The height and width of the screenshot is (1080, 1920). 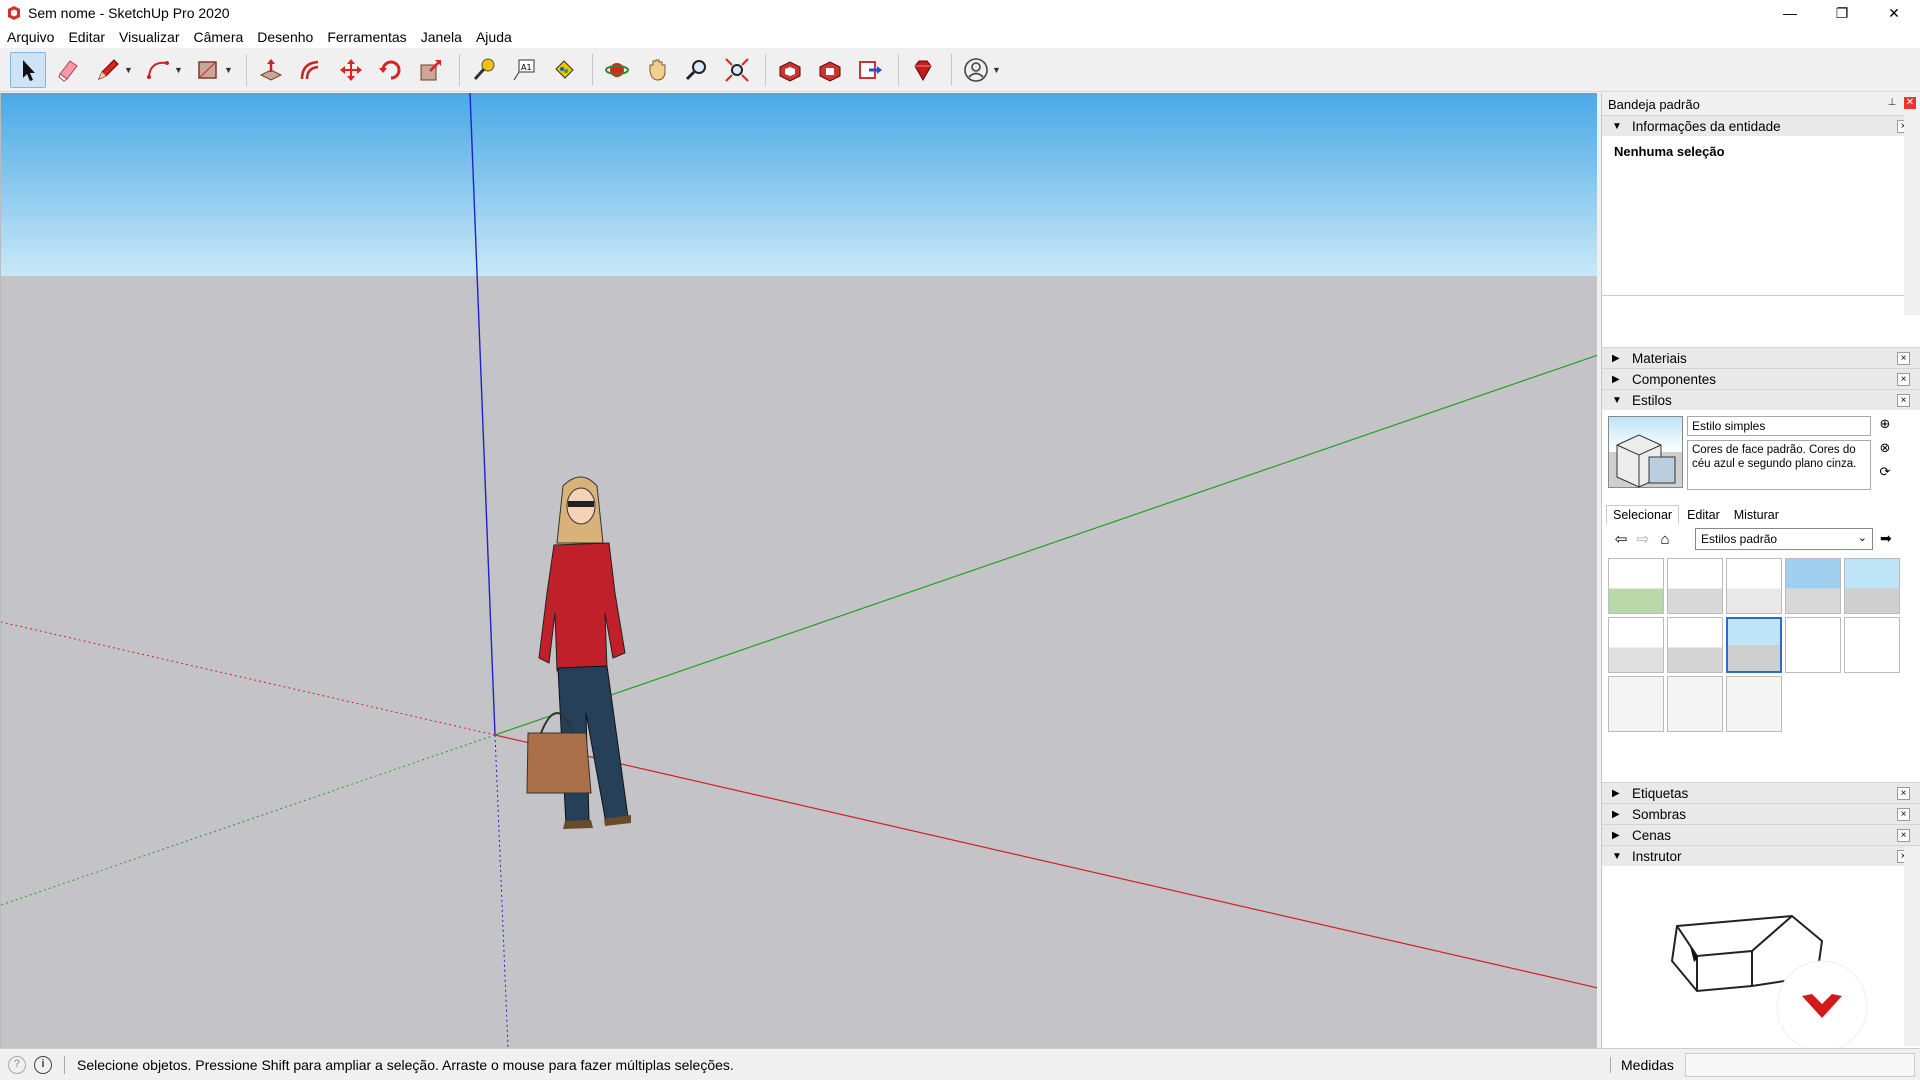 What do you see at coordinates (1885, 449) in the screenshot?
I see `update-style-icon: ⊗` at bounding box center [1885, 449].